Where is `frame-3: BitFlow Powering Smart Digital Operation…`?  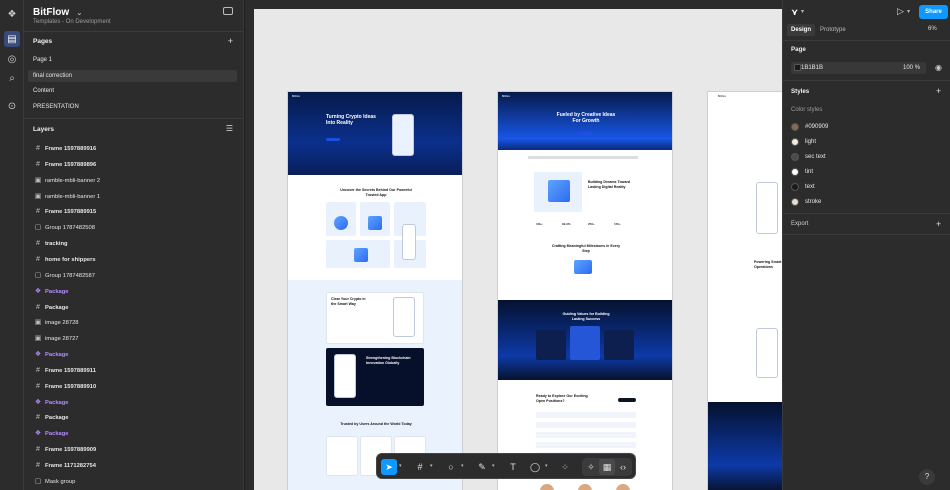
frame-3: BitFlow Powering Smart Digital Operation… is located at coordinates (744, 290).